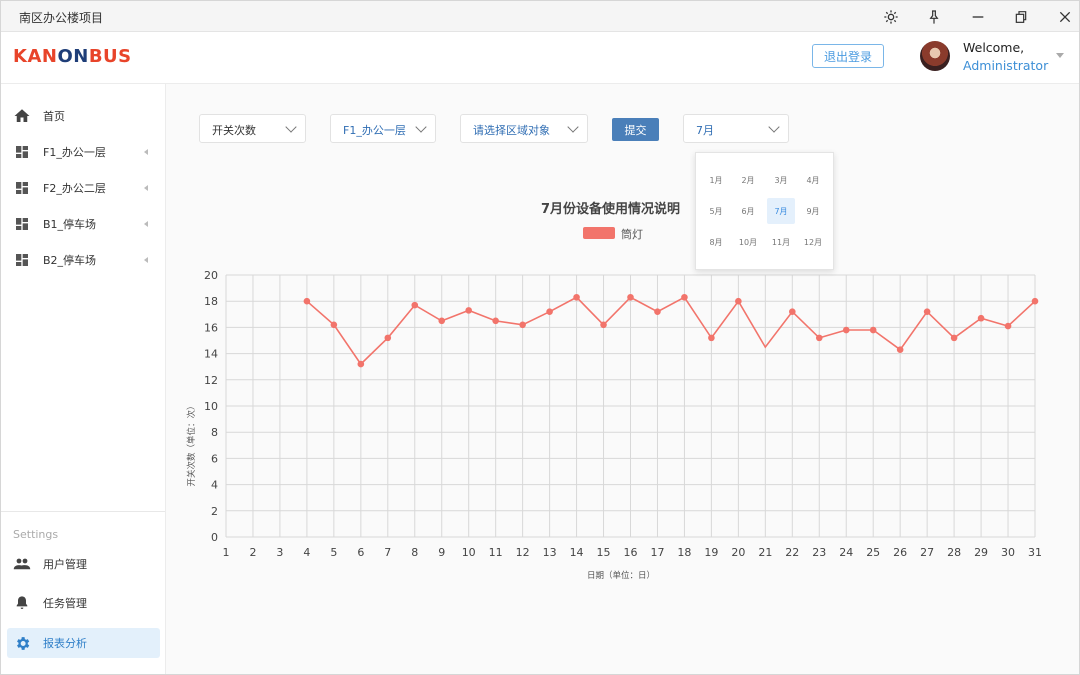  What do you see at coordinates (748, 211) in the screenshot?
I see `month-option: 6月` at bounding box center [748, 211].